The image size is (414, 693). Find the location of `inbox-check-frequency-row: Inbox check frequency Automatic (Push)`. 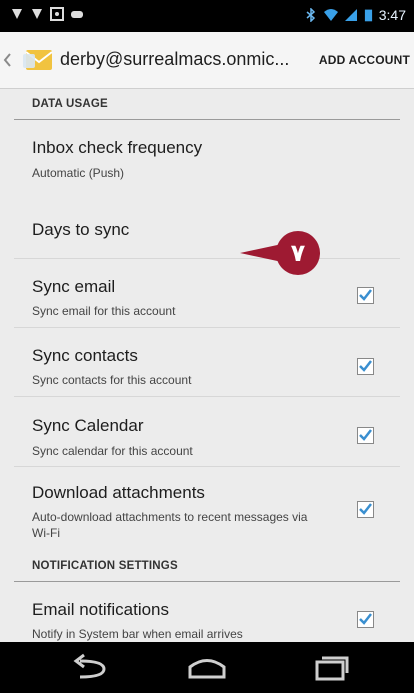

inbox-check-frequency-row: Inbox check frequency Automatic (Push) is located at coordinates (207, 156).